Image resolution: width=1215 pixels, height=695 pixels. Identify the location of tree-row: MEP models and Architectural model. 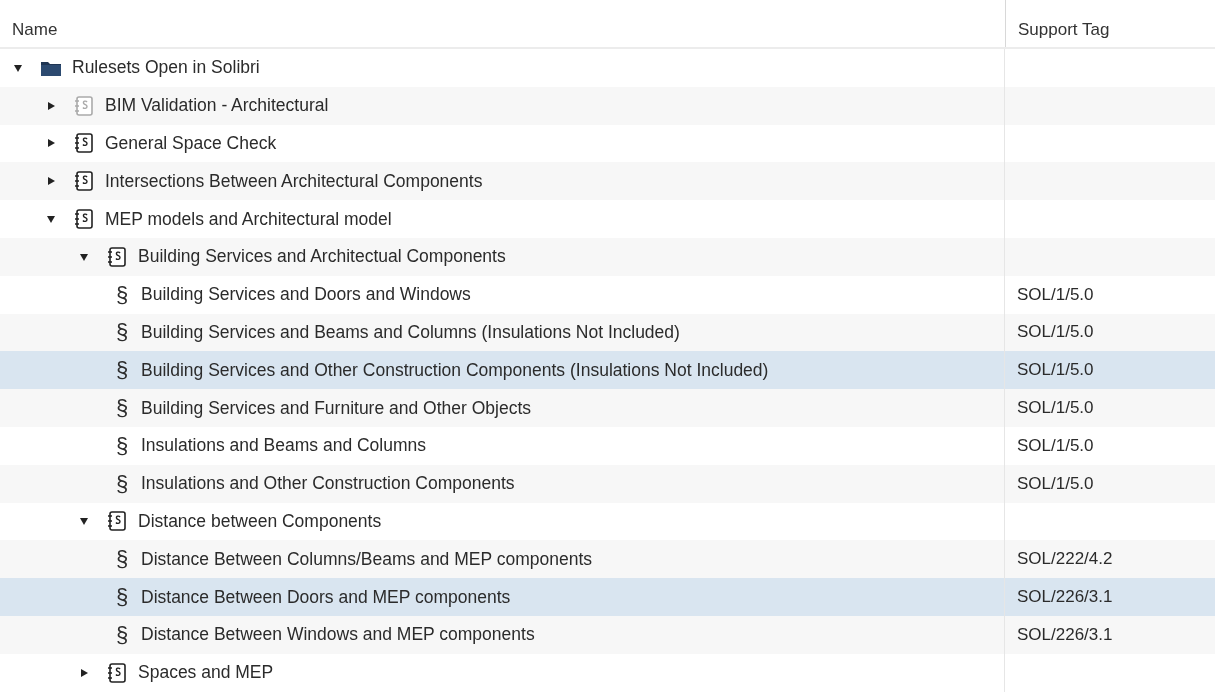
(607, 219).